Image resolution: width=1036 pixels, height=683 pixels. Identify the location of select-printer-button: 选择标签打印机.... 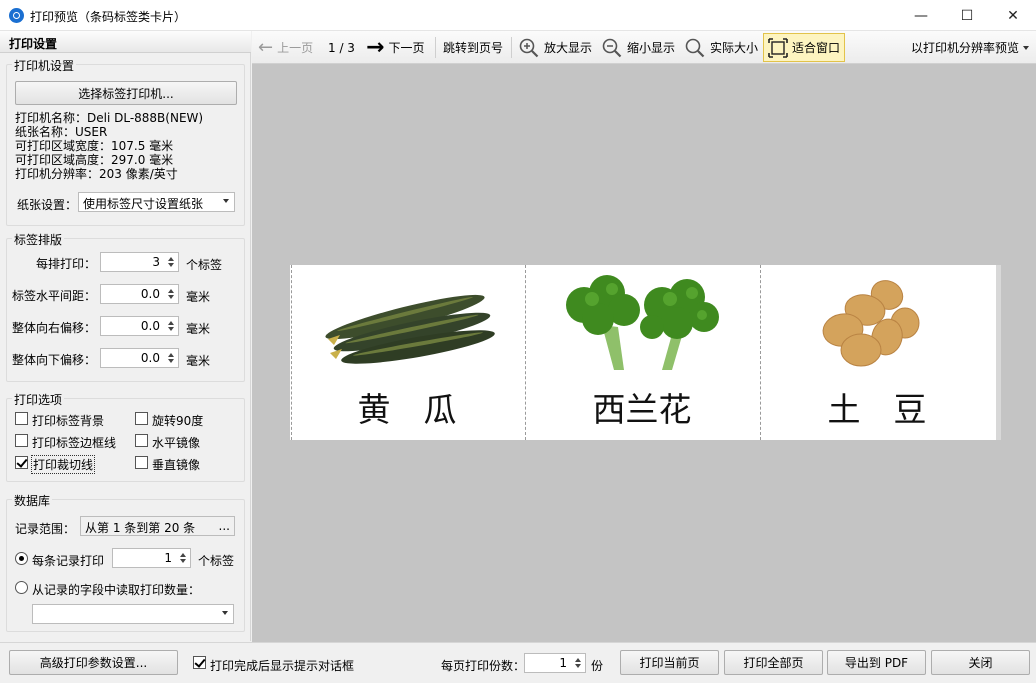
(126, 93).